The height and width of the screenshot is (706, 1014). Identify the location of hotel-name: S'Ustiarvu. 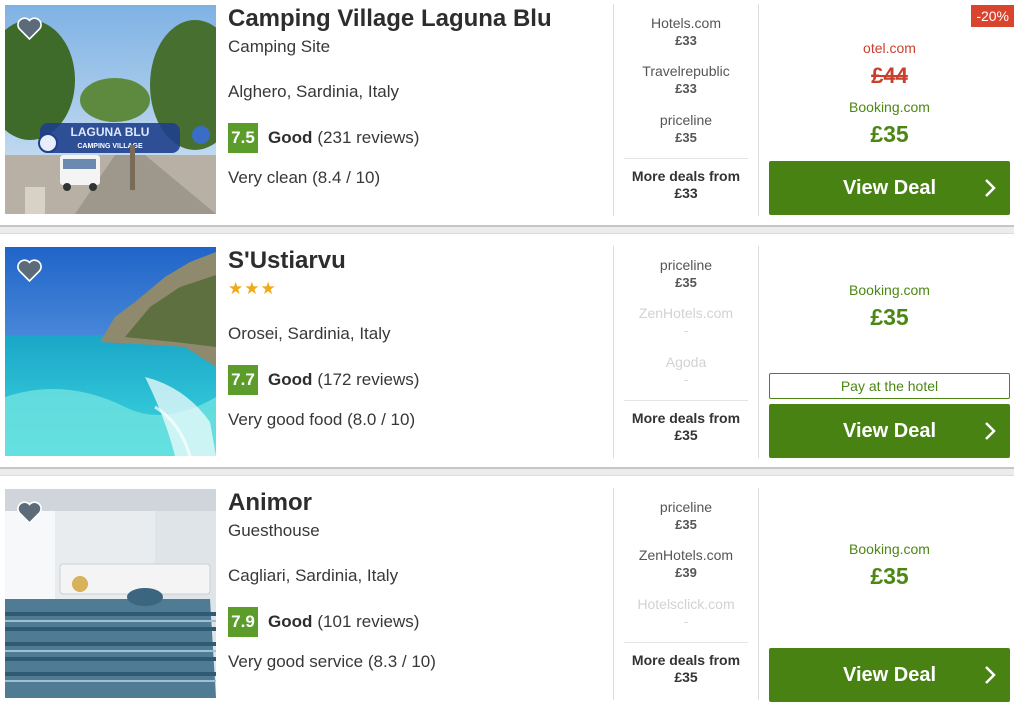
(287, 261).